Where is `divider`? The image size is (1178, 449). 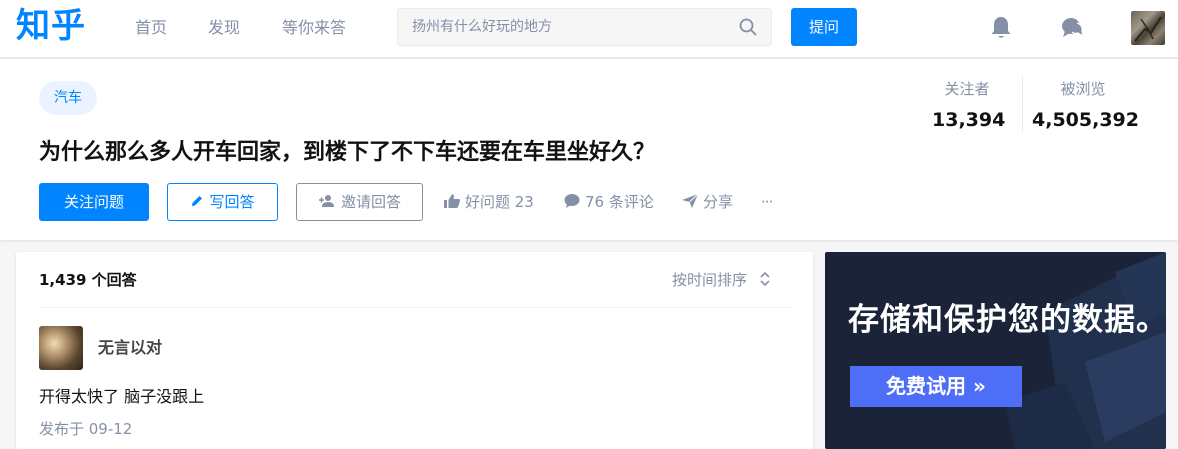 divider is located at coordinates (415, 307).